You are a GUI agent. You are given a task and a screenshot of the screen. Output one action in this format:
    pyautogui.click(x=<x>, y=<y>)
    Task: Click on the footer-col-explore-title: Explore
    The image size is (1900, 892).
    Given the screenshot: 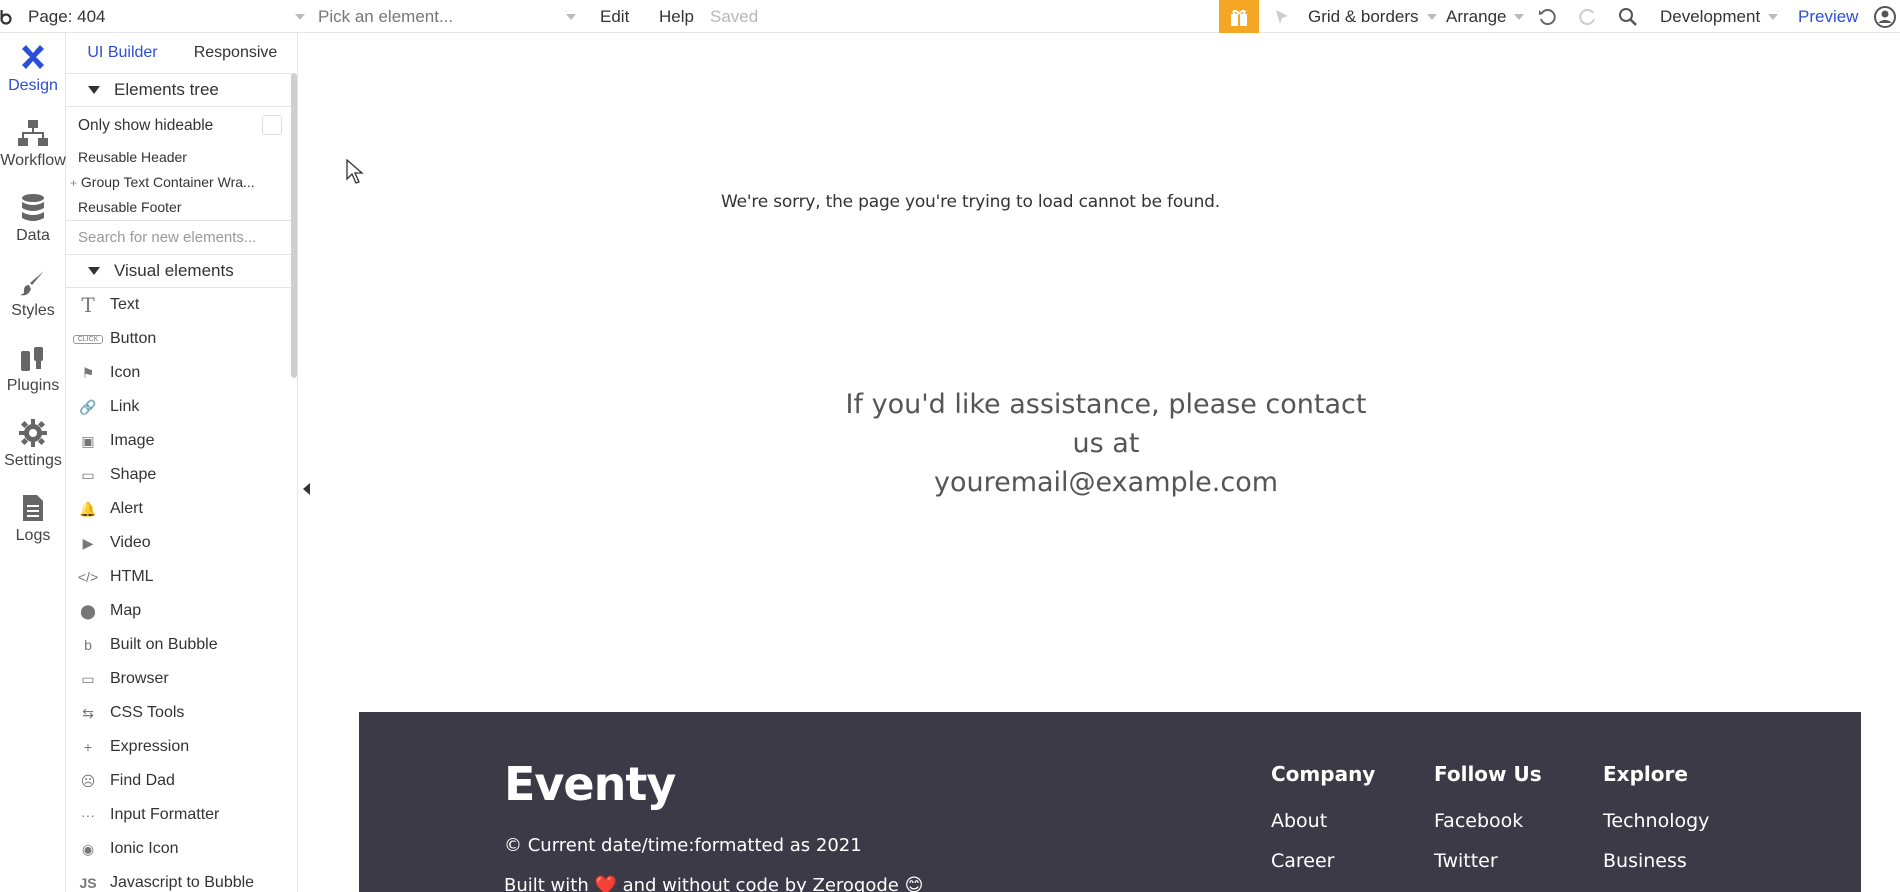 What is the action you would take?
    pyautogui.click(x=1645, y=774)
    